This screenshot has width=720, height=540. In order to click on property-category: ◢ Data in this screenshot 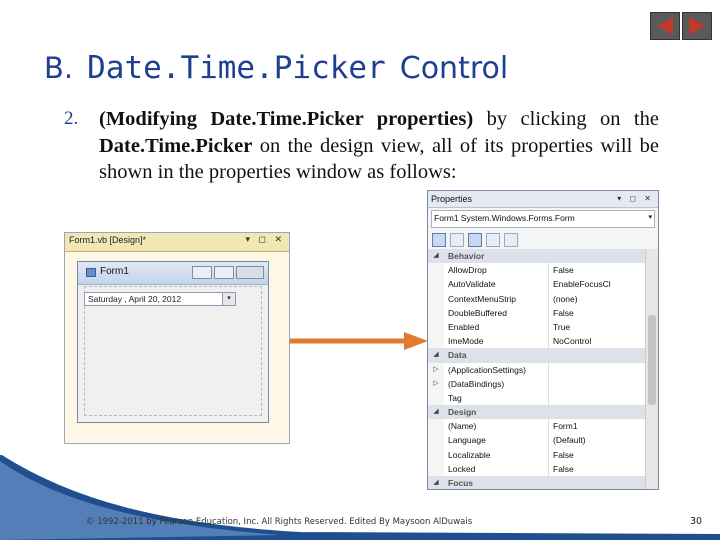, I will do `click(537, 355)`.